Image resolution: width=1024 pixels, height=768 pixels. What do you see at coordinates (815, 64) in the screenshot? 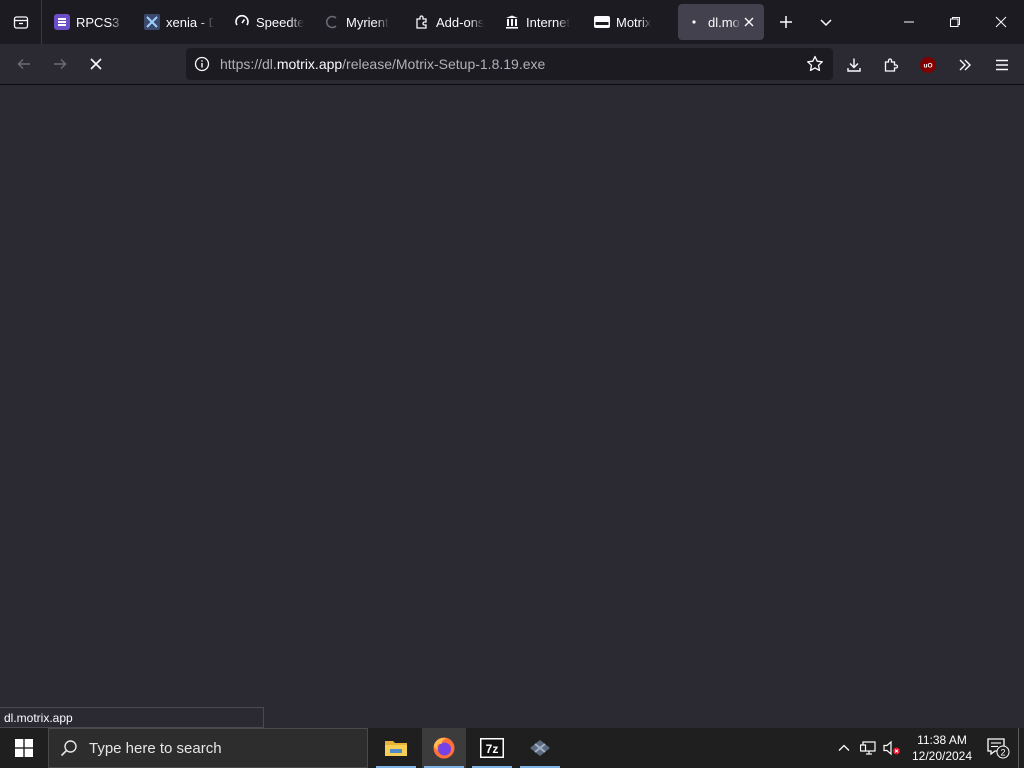
I see `bookmark-star-icon` at bounding box center [815, 64].